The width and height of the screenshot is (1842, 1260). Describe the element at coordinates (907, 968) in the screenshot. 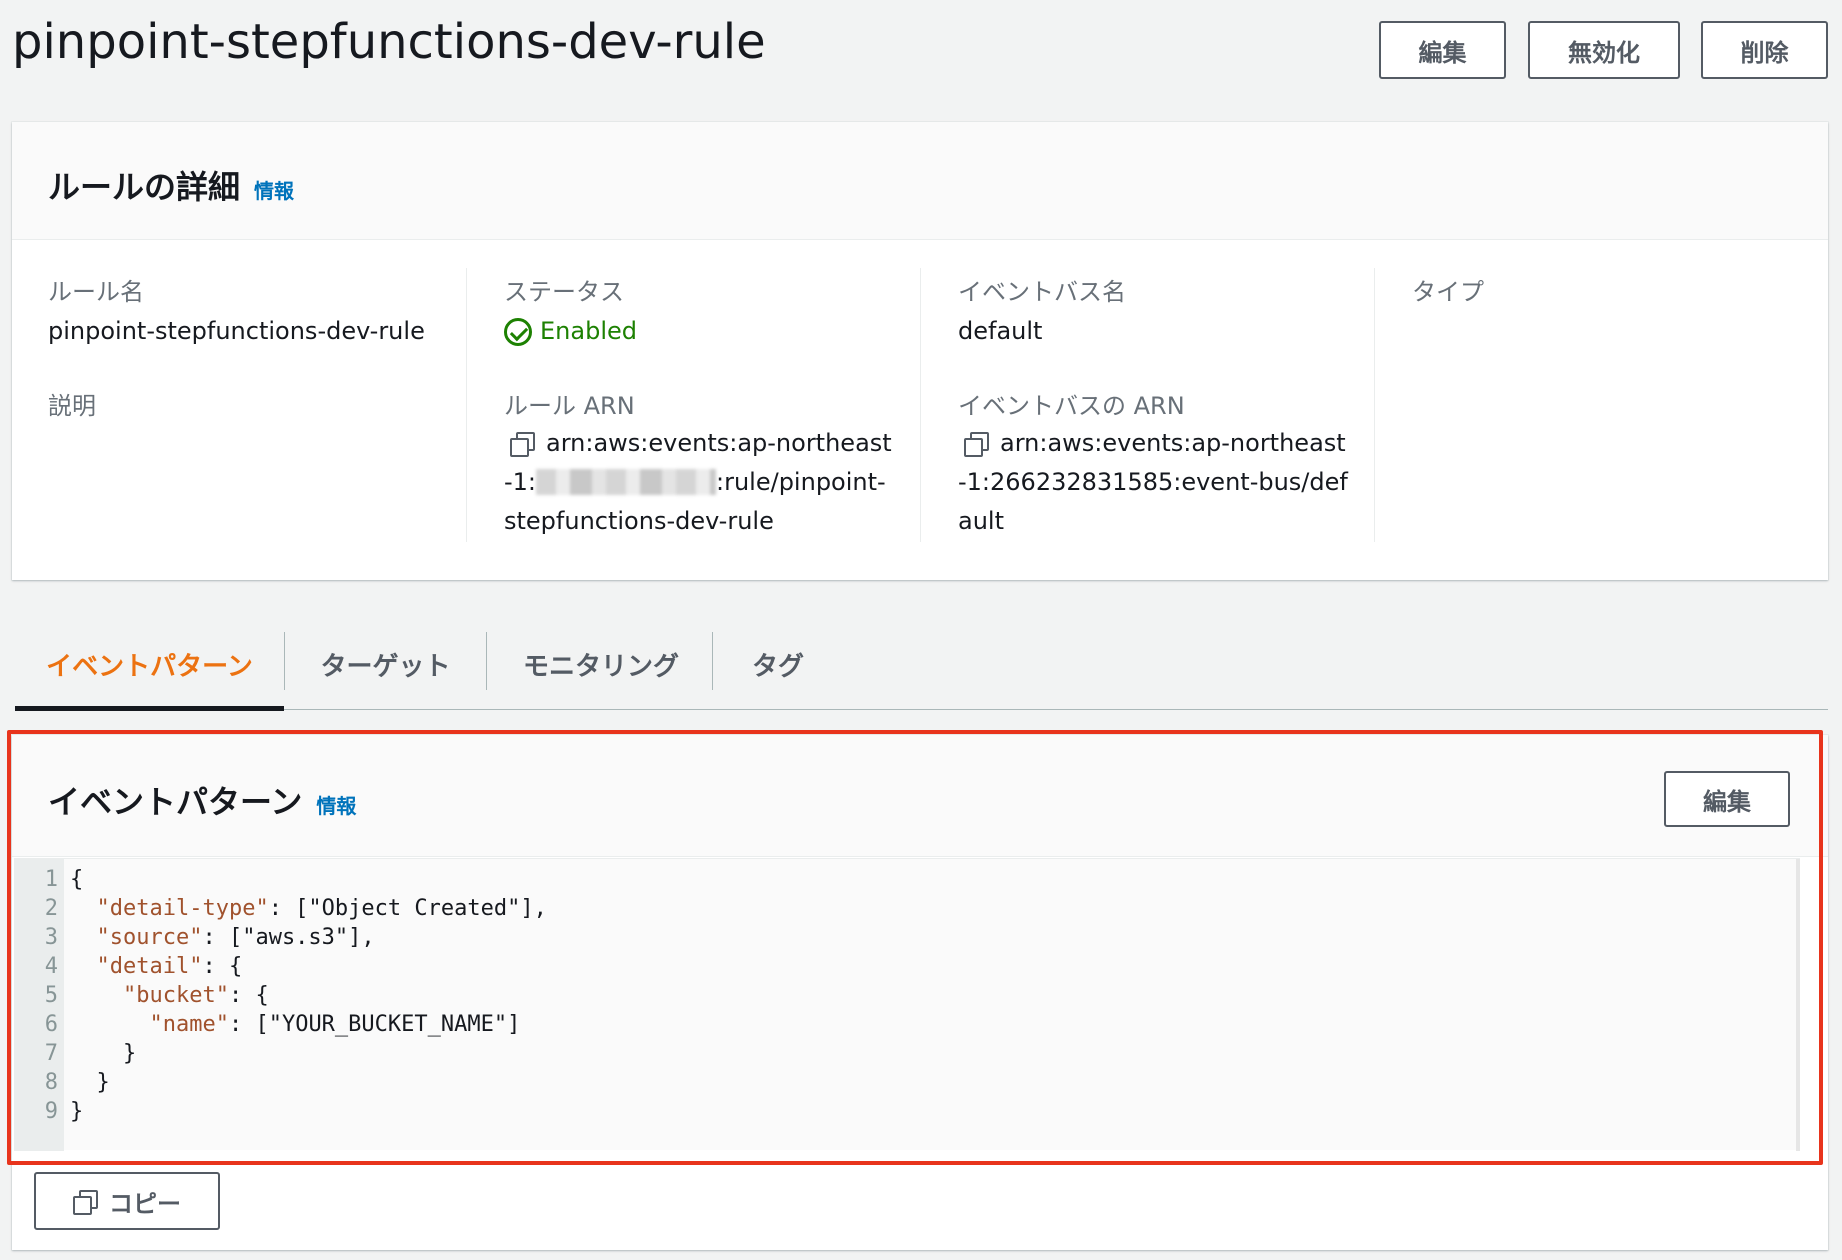

I see `code-line: 4 "detail": {` at that location.